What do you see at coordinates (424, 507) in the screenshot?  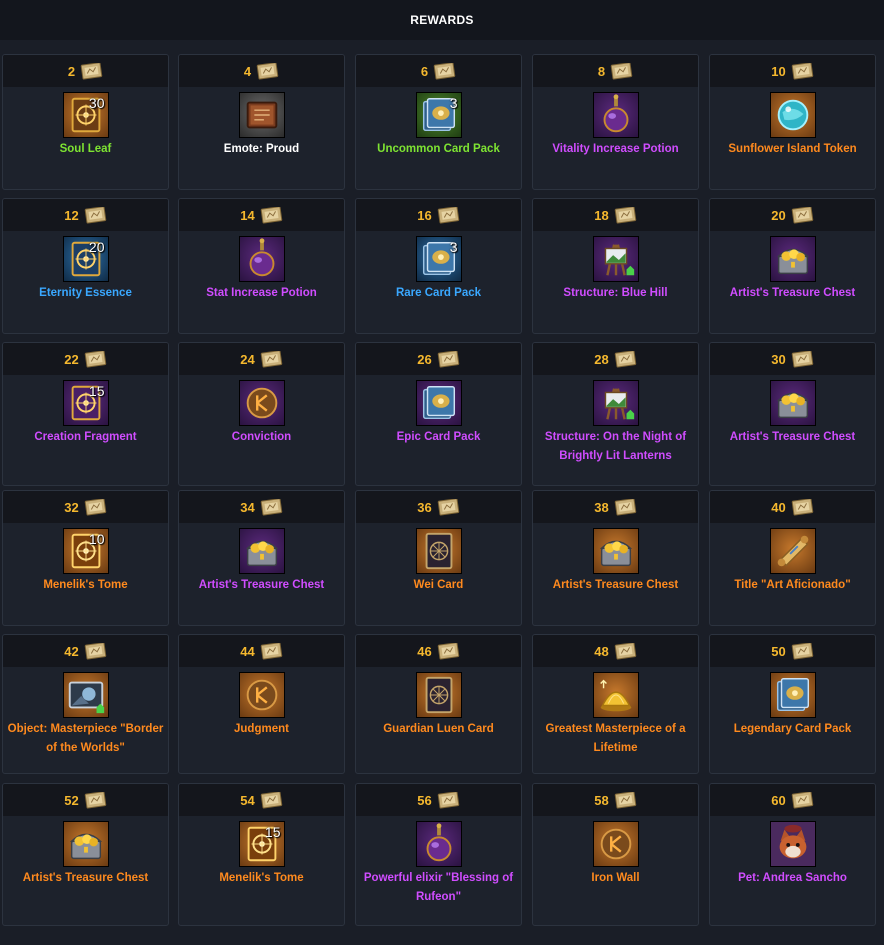 I see `reward-level: 36` at bounding box center [424, 507].